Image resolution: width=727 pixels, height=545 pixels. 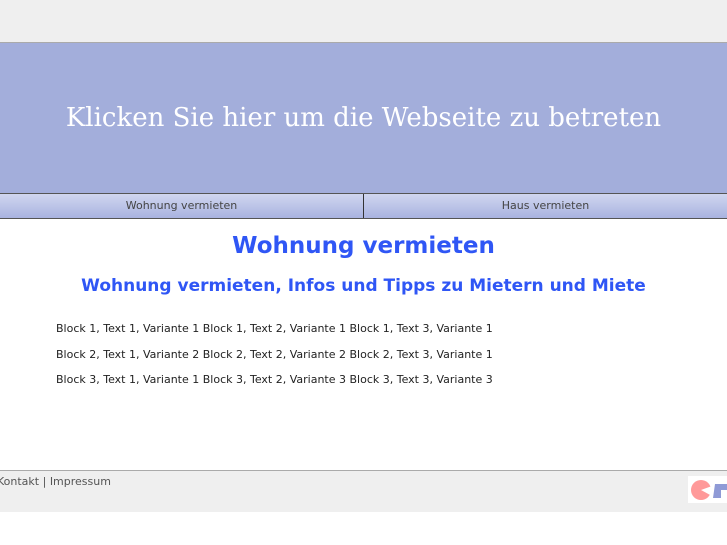 I want to click on kontakt-link: Kontakt, so click(x=19, y=481).